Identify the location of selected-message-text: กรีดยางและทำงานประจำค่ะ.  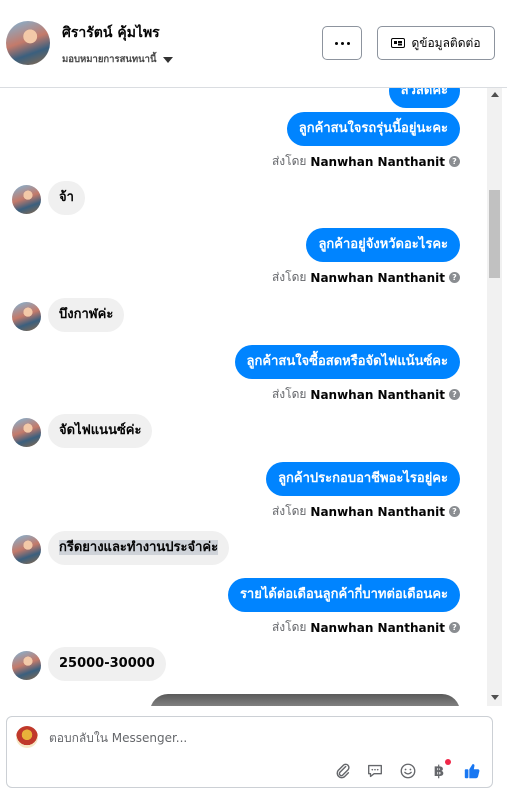
(139, 547).